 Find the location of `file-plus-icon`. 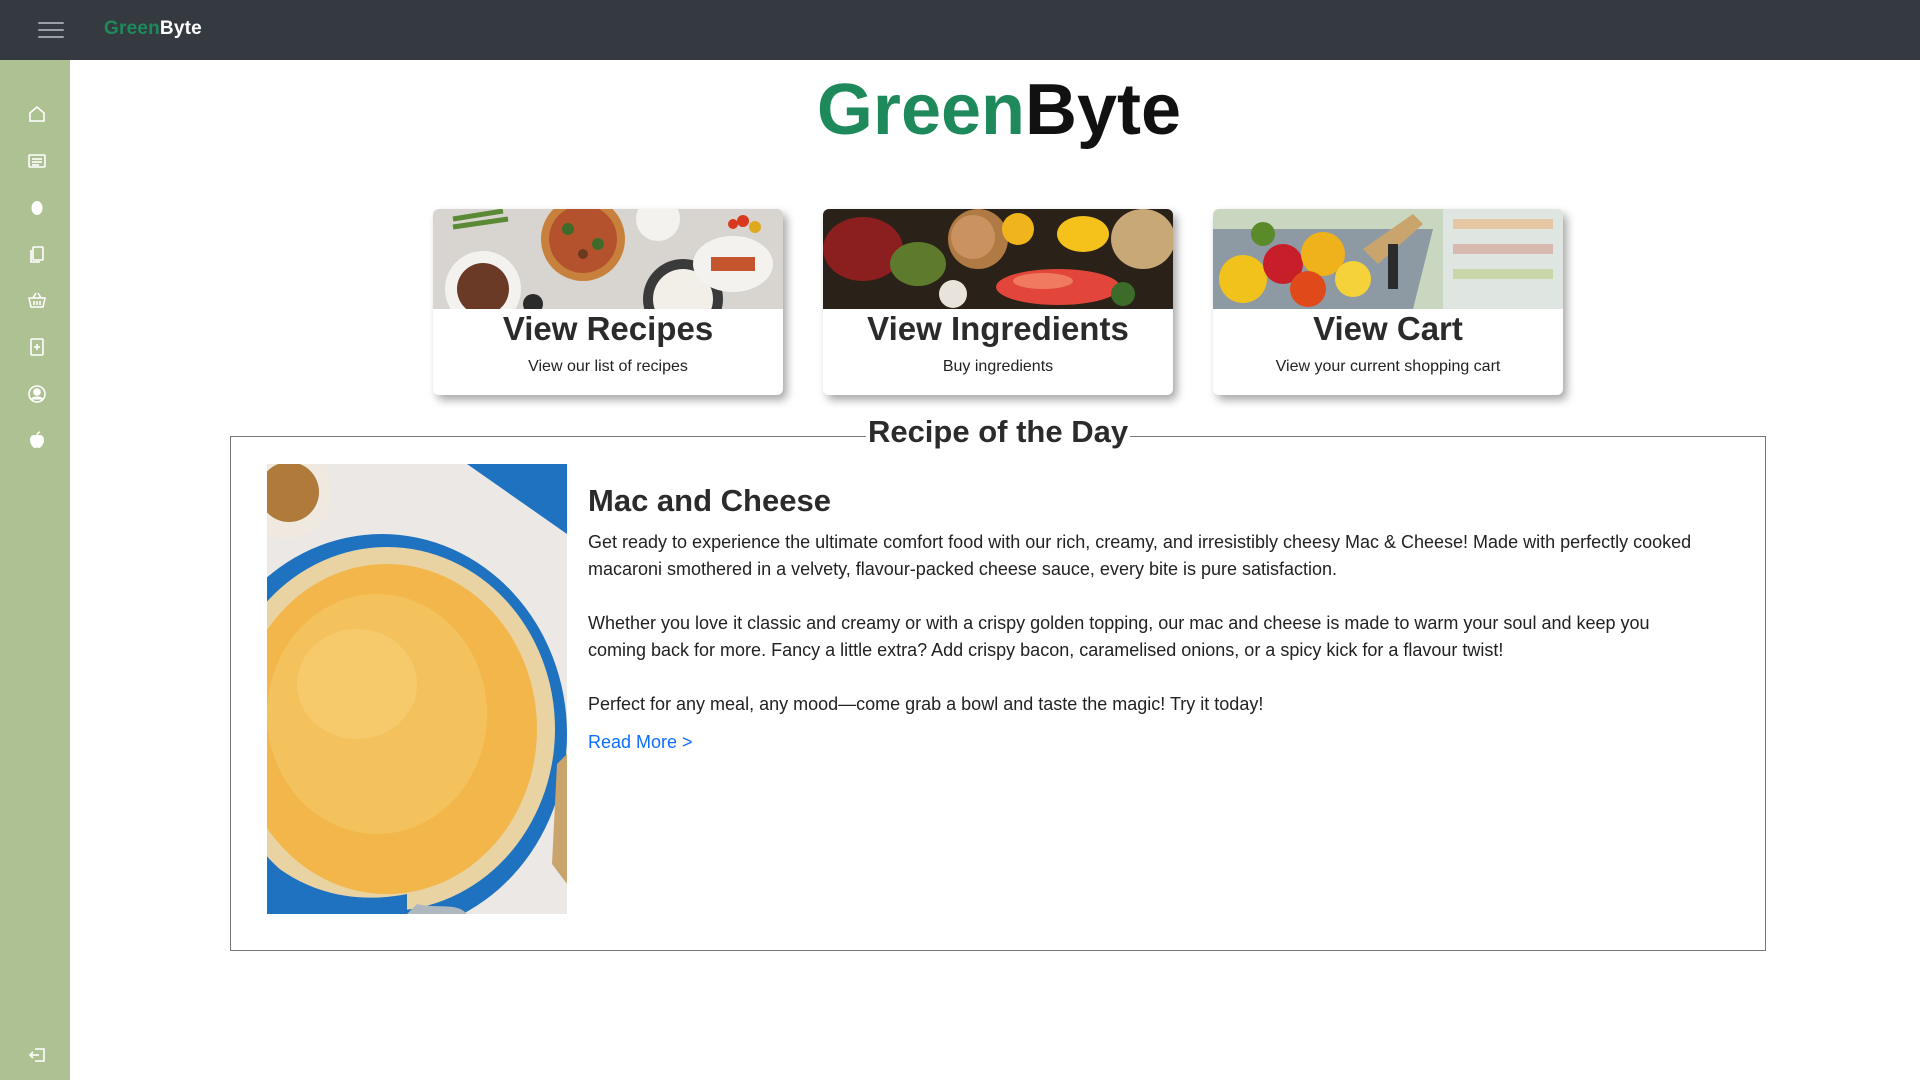

file-plus-icon is located at coordinates (37, 347).